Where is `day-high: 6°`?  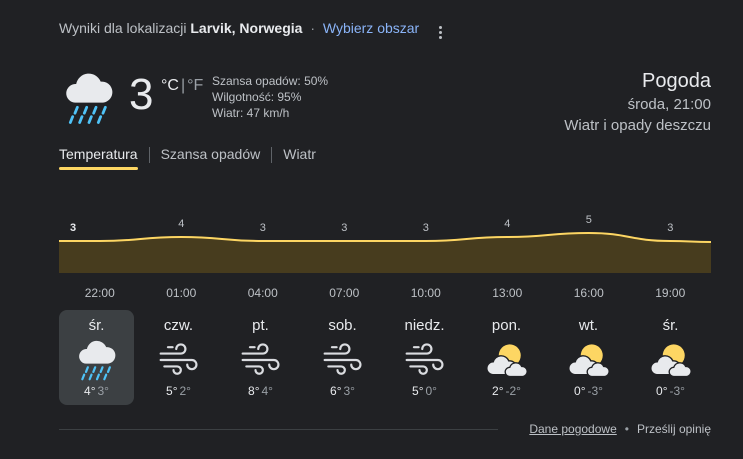 day-high: 6° is located at coordinates (336, 391).